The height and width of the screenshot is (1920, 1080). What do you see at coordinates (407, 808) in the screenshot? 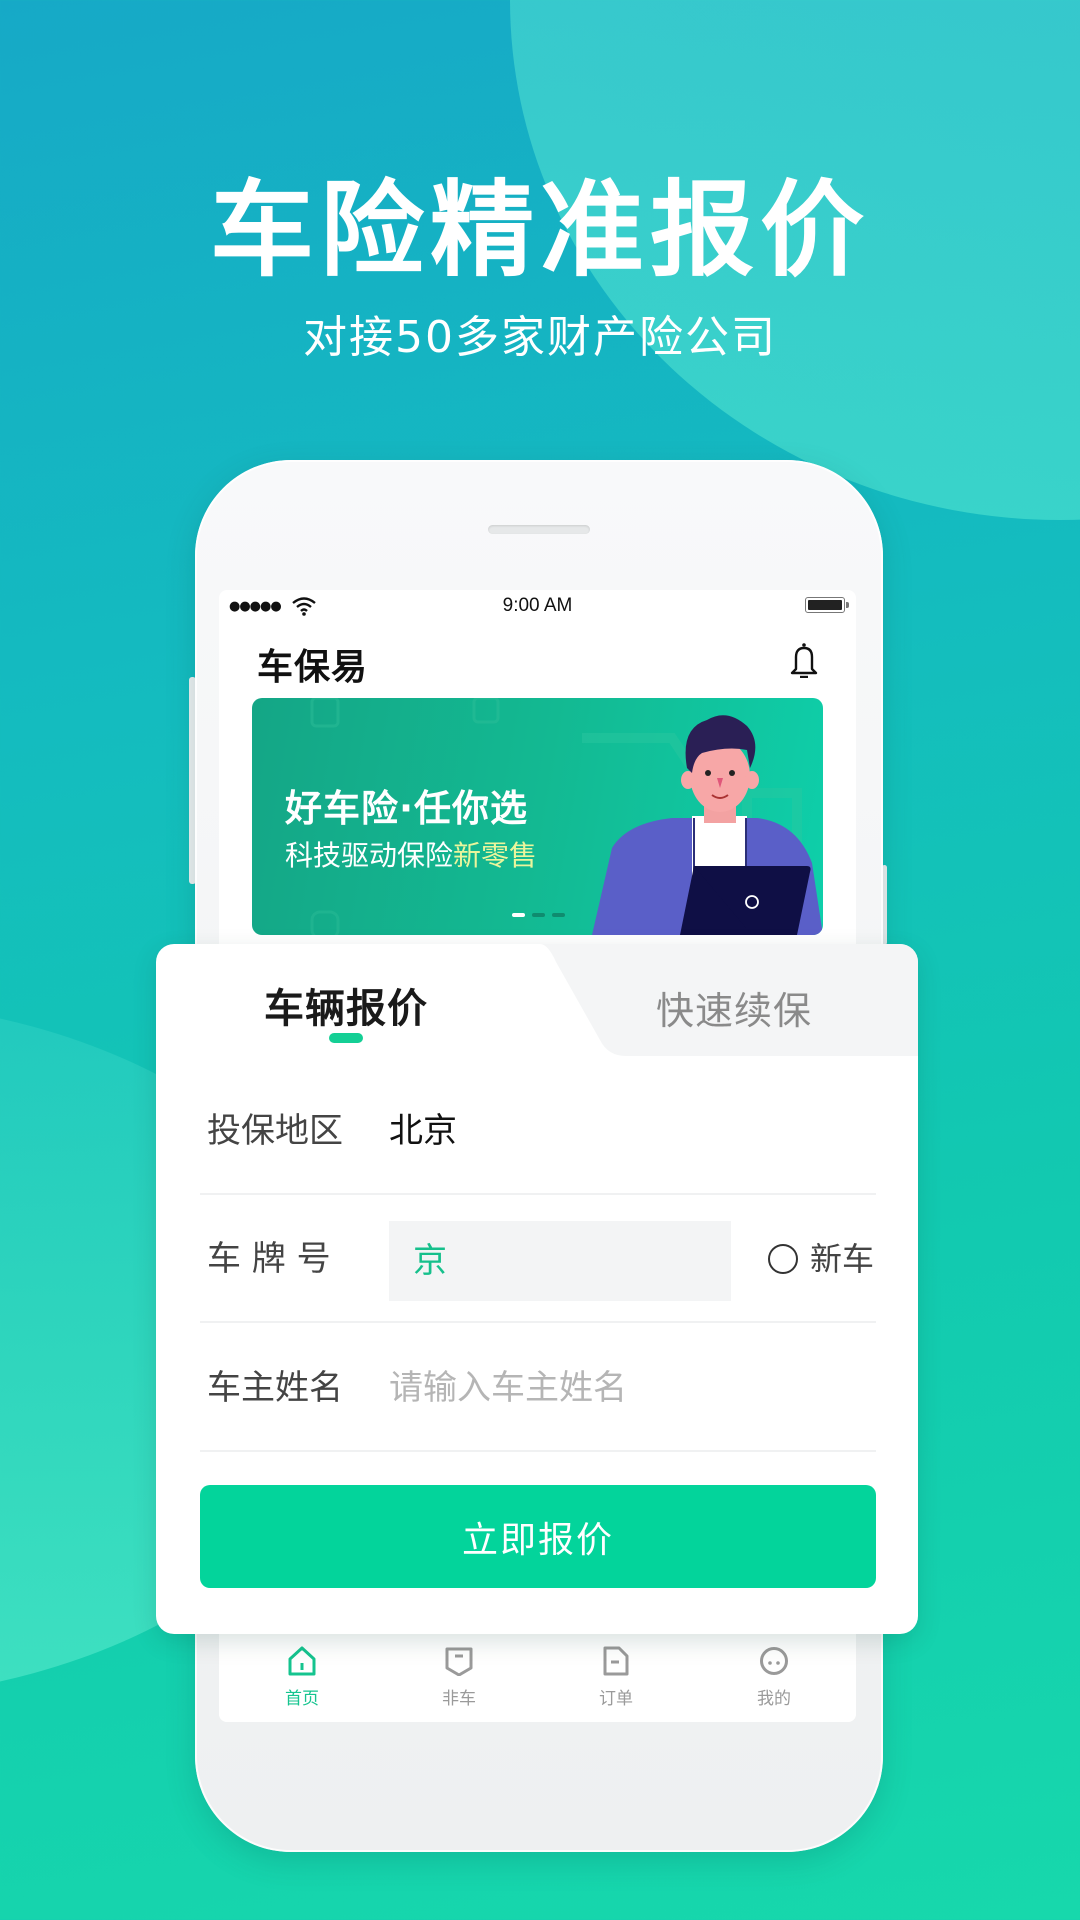
I see `banner-title: 好车险·任你选` at bounding box center [407, 808].